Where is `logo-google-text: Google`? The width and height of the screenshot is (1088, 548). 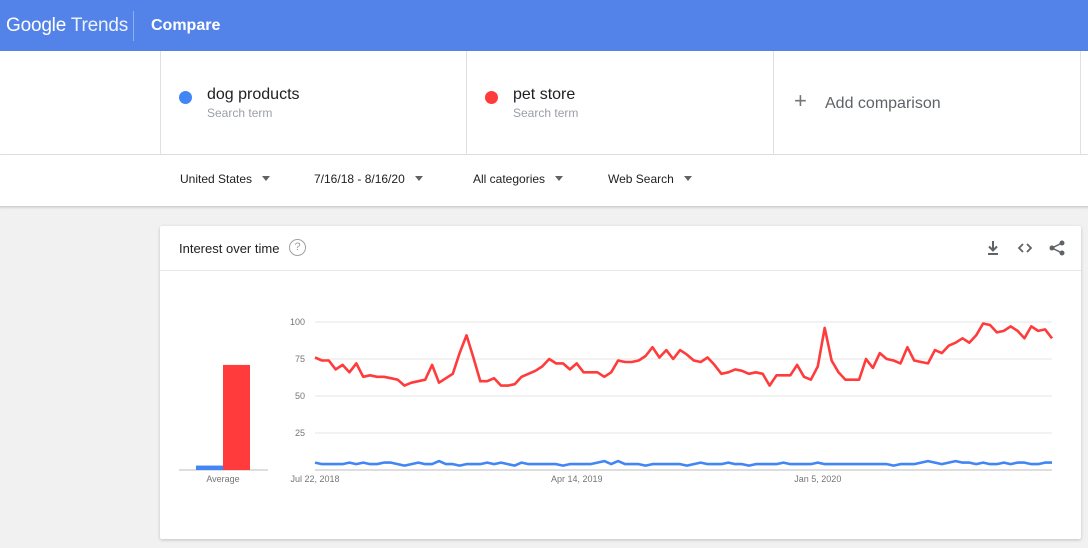
logo-google-text: Google is located at coordinates (36, 25).